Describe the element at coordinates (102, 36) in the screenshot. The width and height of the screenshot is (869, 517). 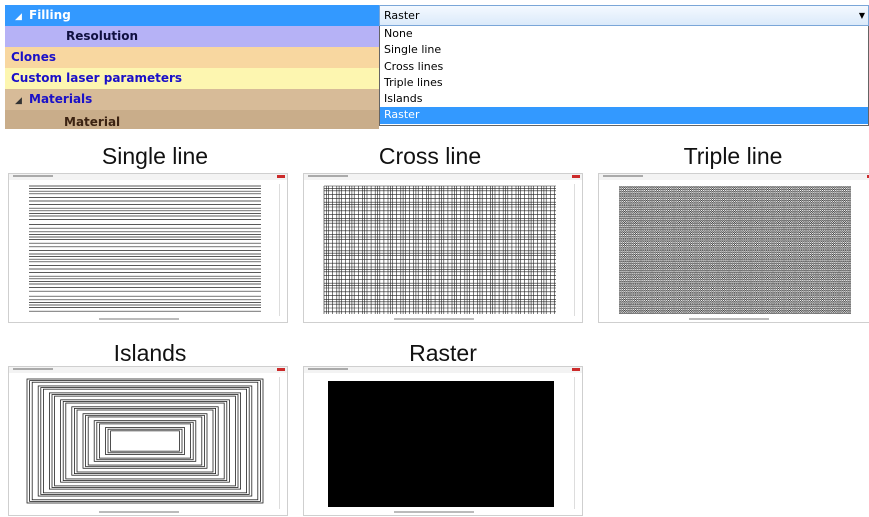
I see `grid-row-label: Resolution` at that location.